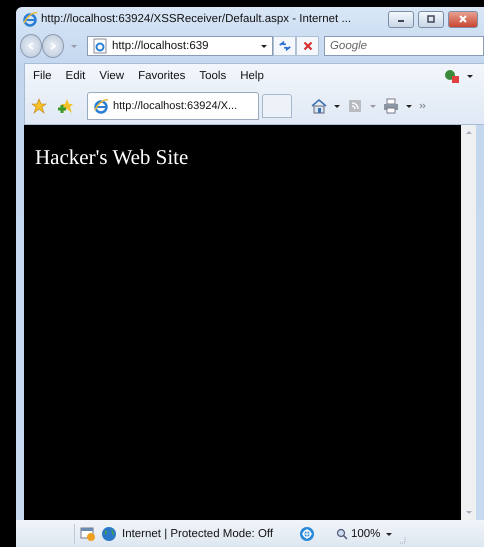 The width and height of the screenshot is (484, 547). Describe the element at coordinates (401, 19) in the screenshot. I see `minimize-button` at that location.